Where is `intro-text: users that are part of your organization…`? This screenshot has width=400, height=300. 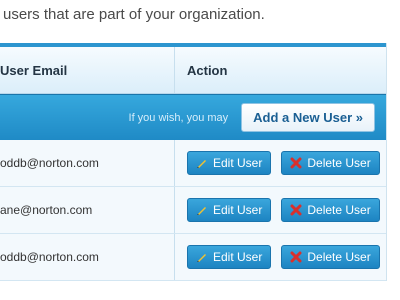
intro-text: users that are part of your organization… is located at coordinates (134, 14).